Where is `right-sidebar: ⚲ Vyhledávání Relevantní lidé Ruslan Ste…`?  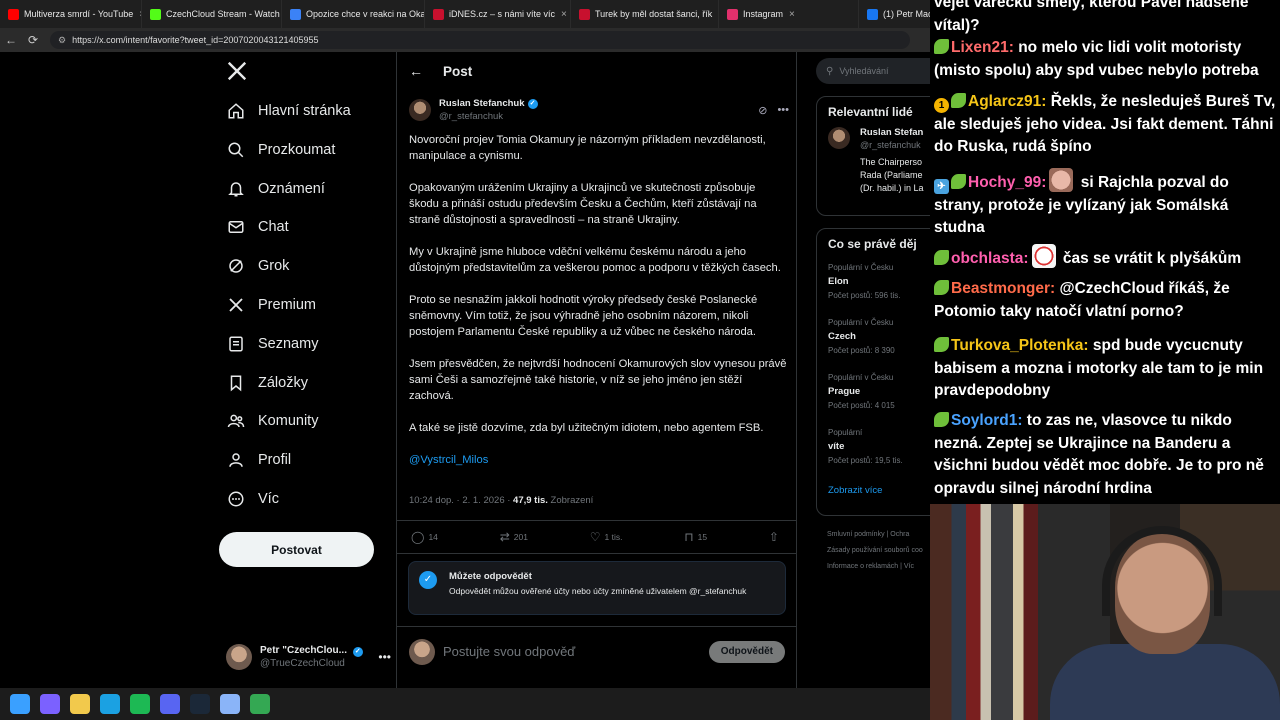
right-sidebar: ⚲ Vyhledávání Relevantní lidé Ruslan Ste… is located at coordinates (873, 370).